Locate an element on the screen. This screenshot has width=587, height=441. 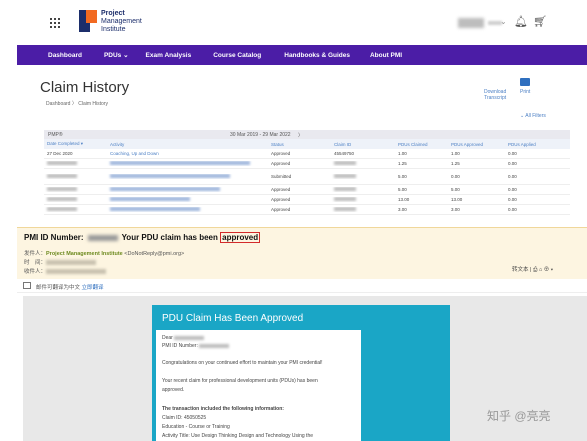
site-header: Project Management Institute ⌄ 🔔︎ 🛒︎ is located at coordinates (293, 22).